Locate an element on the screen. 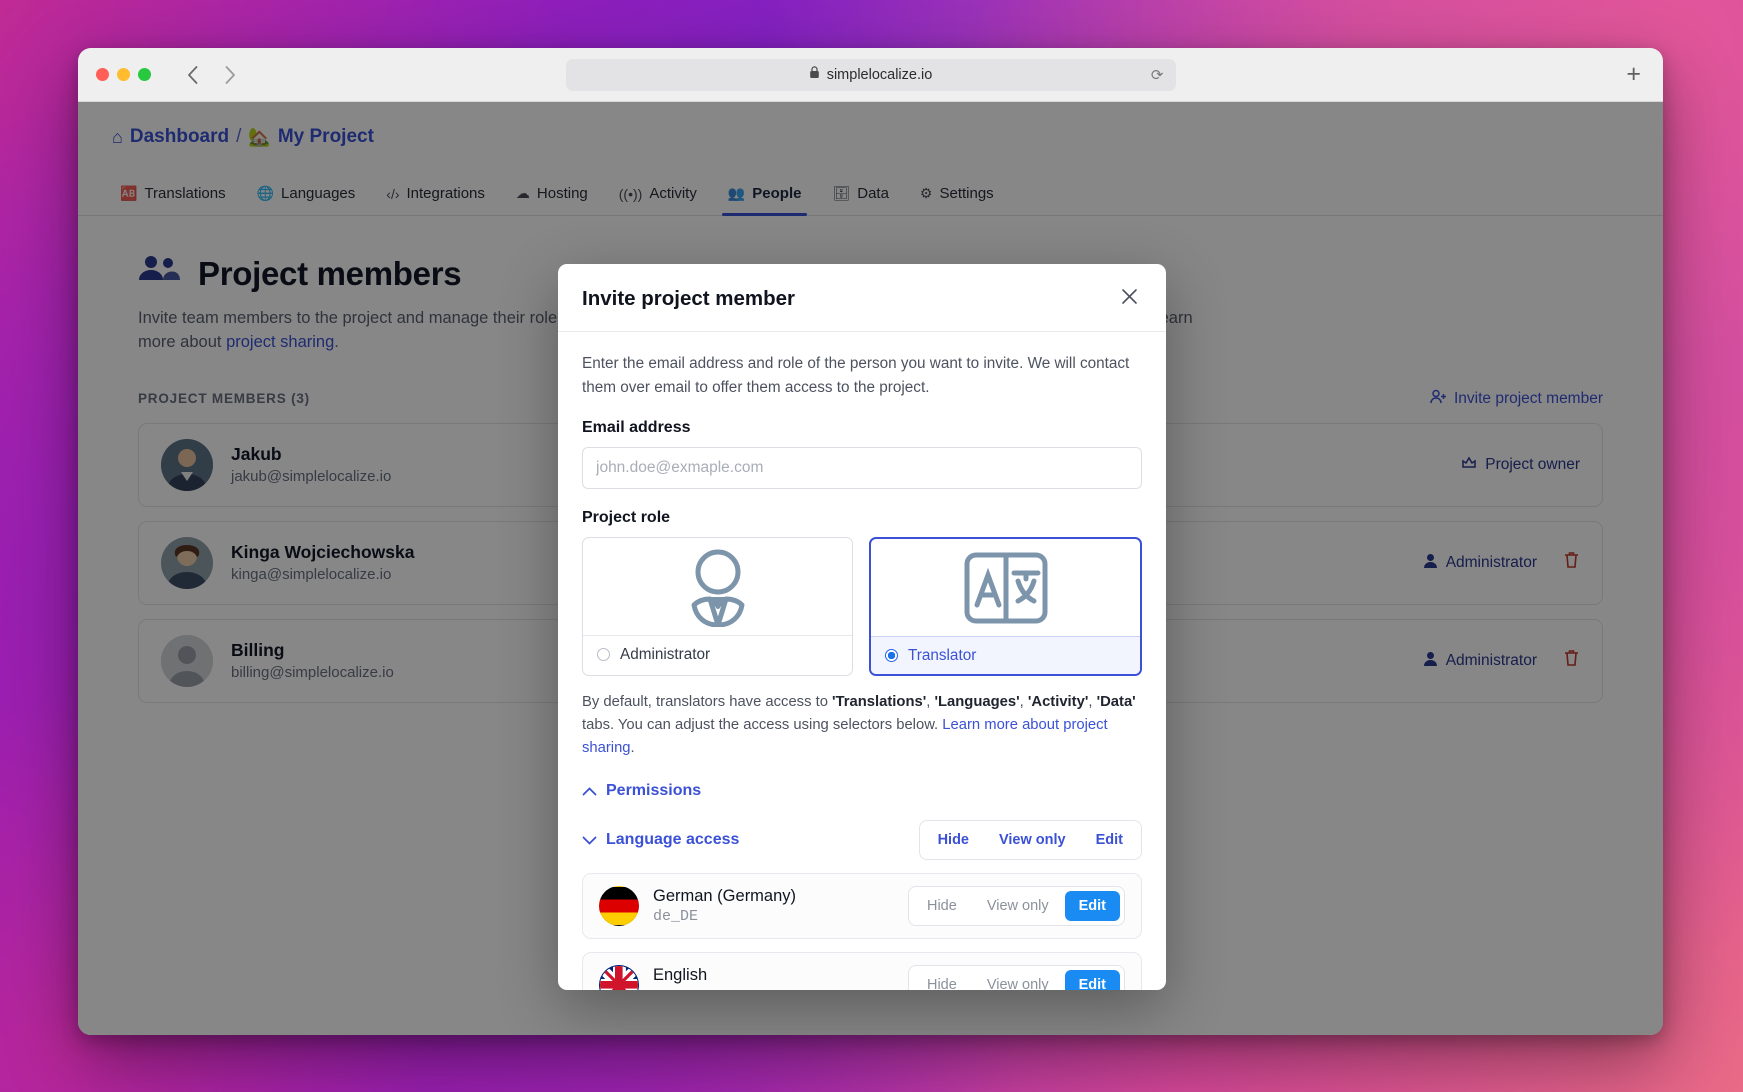 The height and width of the screenshot is (1092, 1743). maximize-window-button is located at coordinates (144, 74).